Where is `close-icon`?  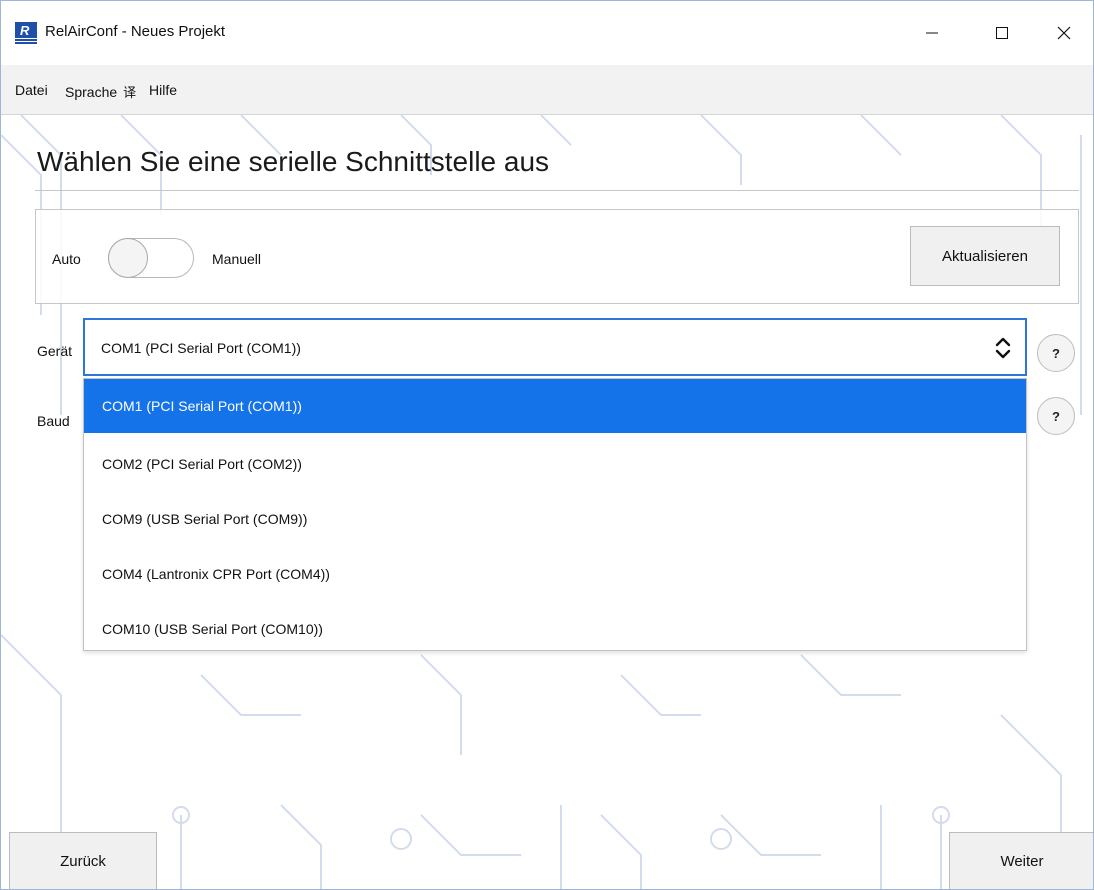
close-icon is located at coordinates (1064, 33).